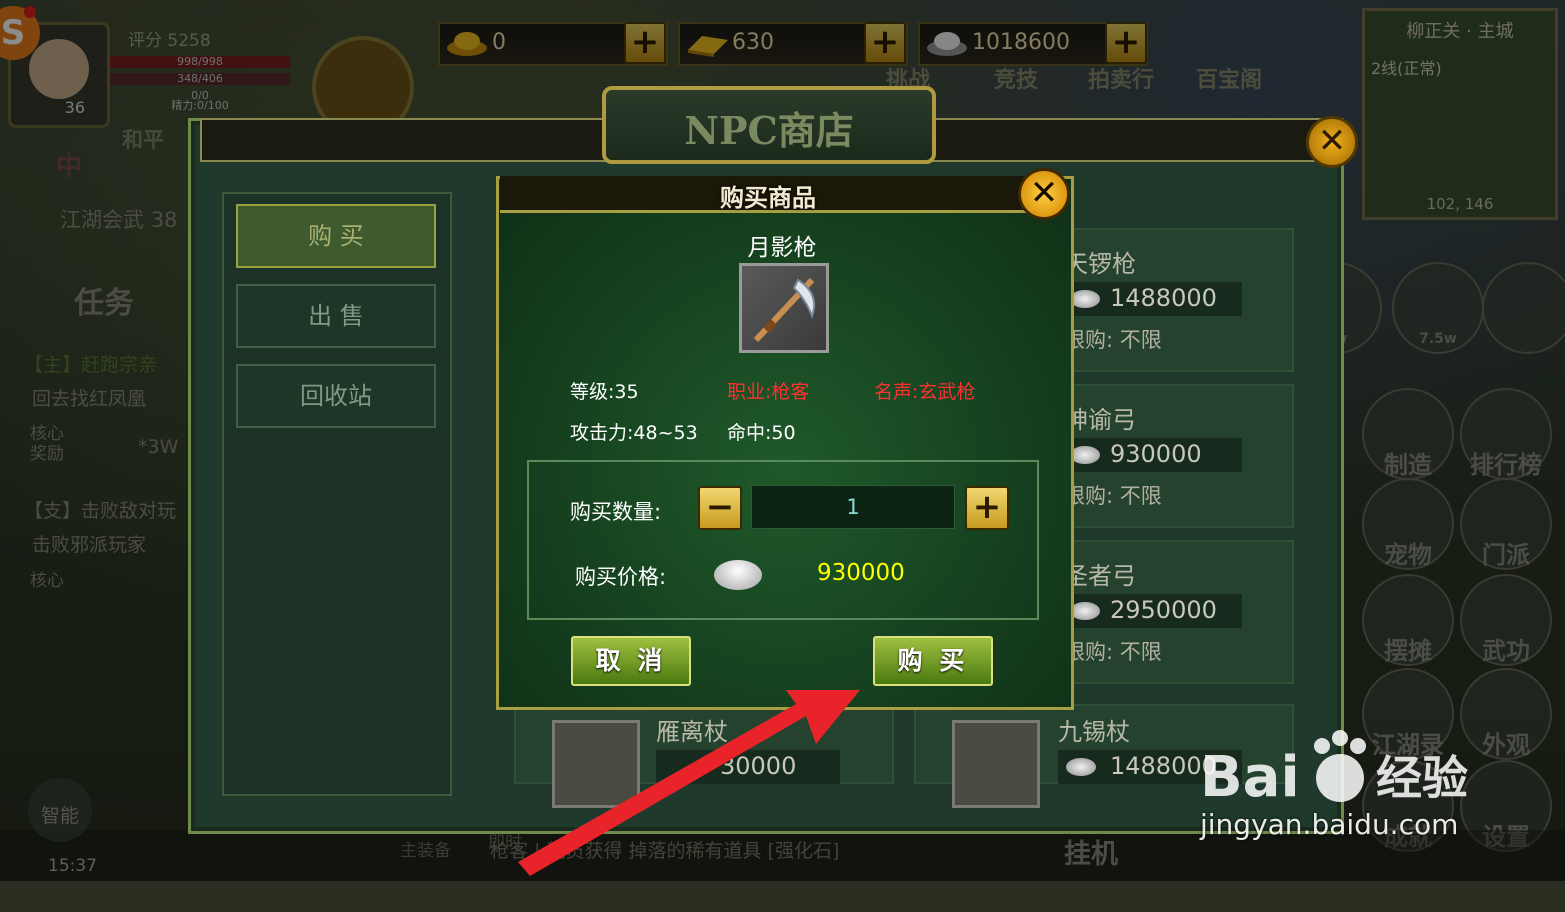  Describe the element at coordinates (692, 732) in the screenshot. I see `shop-item-name: 雁离杖` at that location.